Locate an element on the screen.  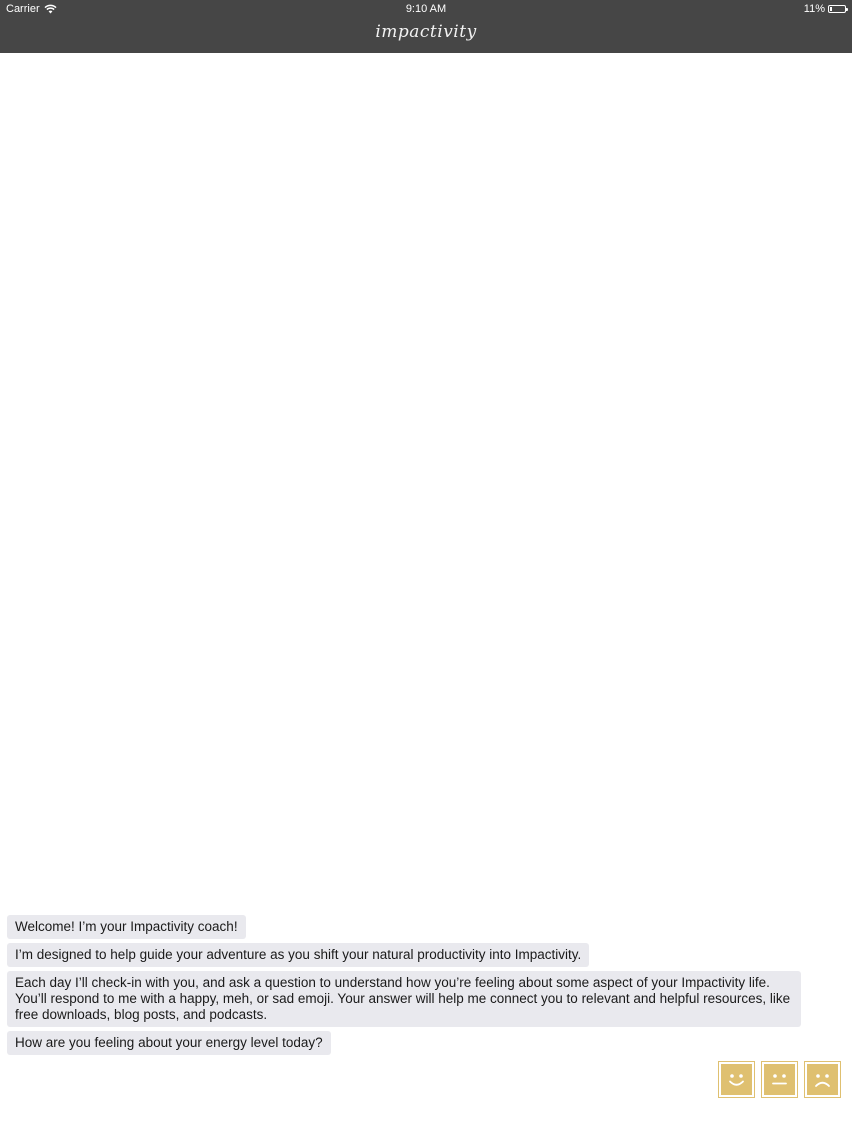
happy-face-icon is located at coordinates (736, 1080).